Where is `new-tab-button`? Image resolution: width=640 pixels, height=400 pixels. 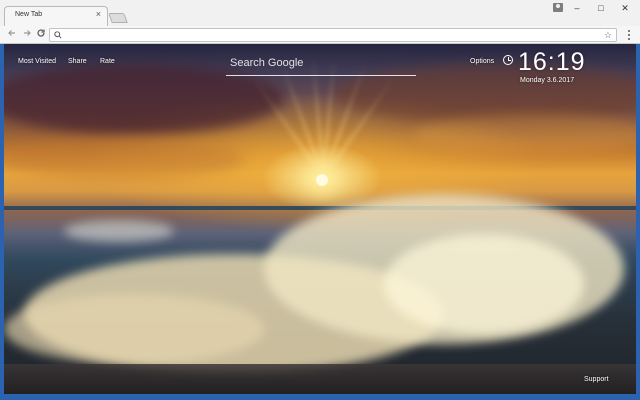 new-tab-button is located at coordinates (118, 18).